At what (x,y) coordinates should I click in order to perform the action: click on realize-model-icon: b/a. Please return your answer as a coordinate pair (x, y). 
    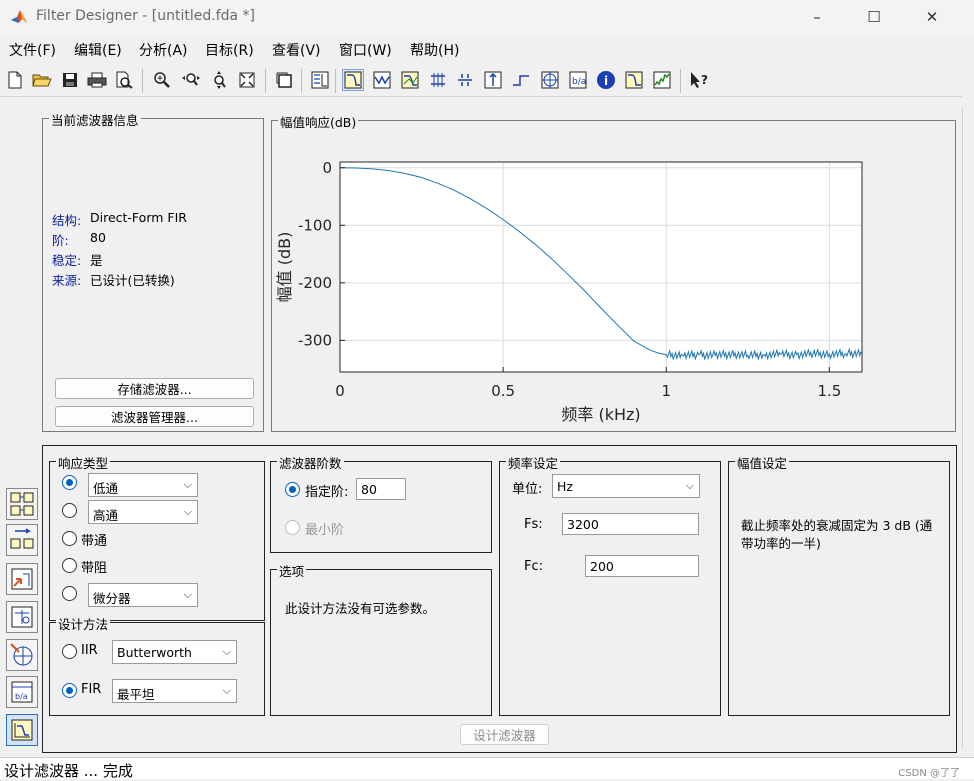
    Looking at the image, I should click on (22, 692).